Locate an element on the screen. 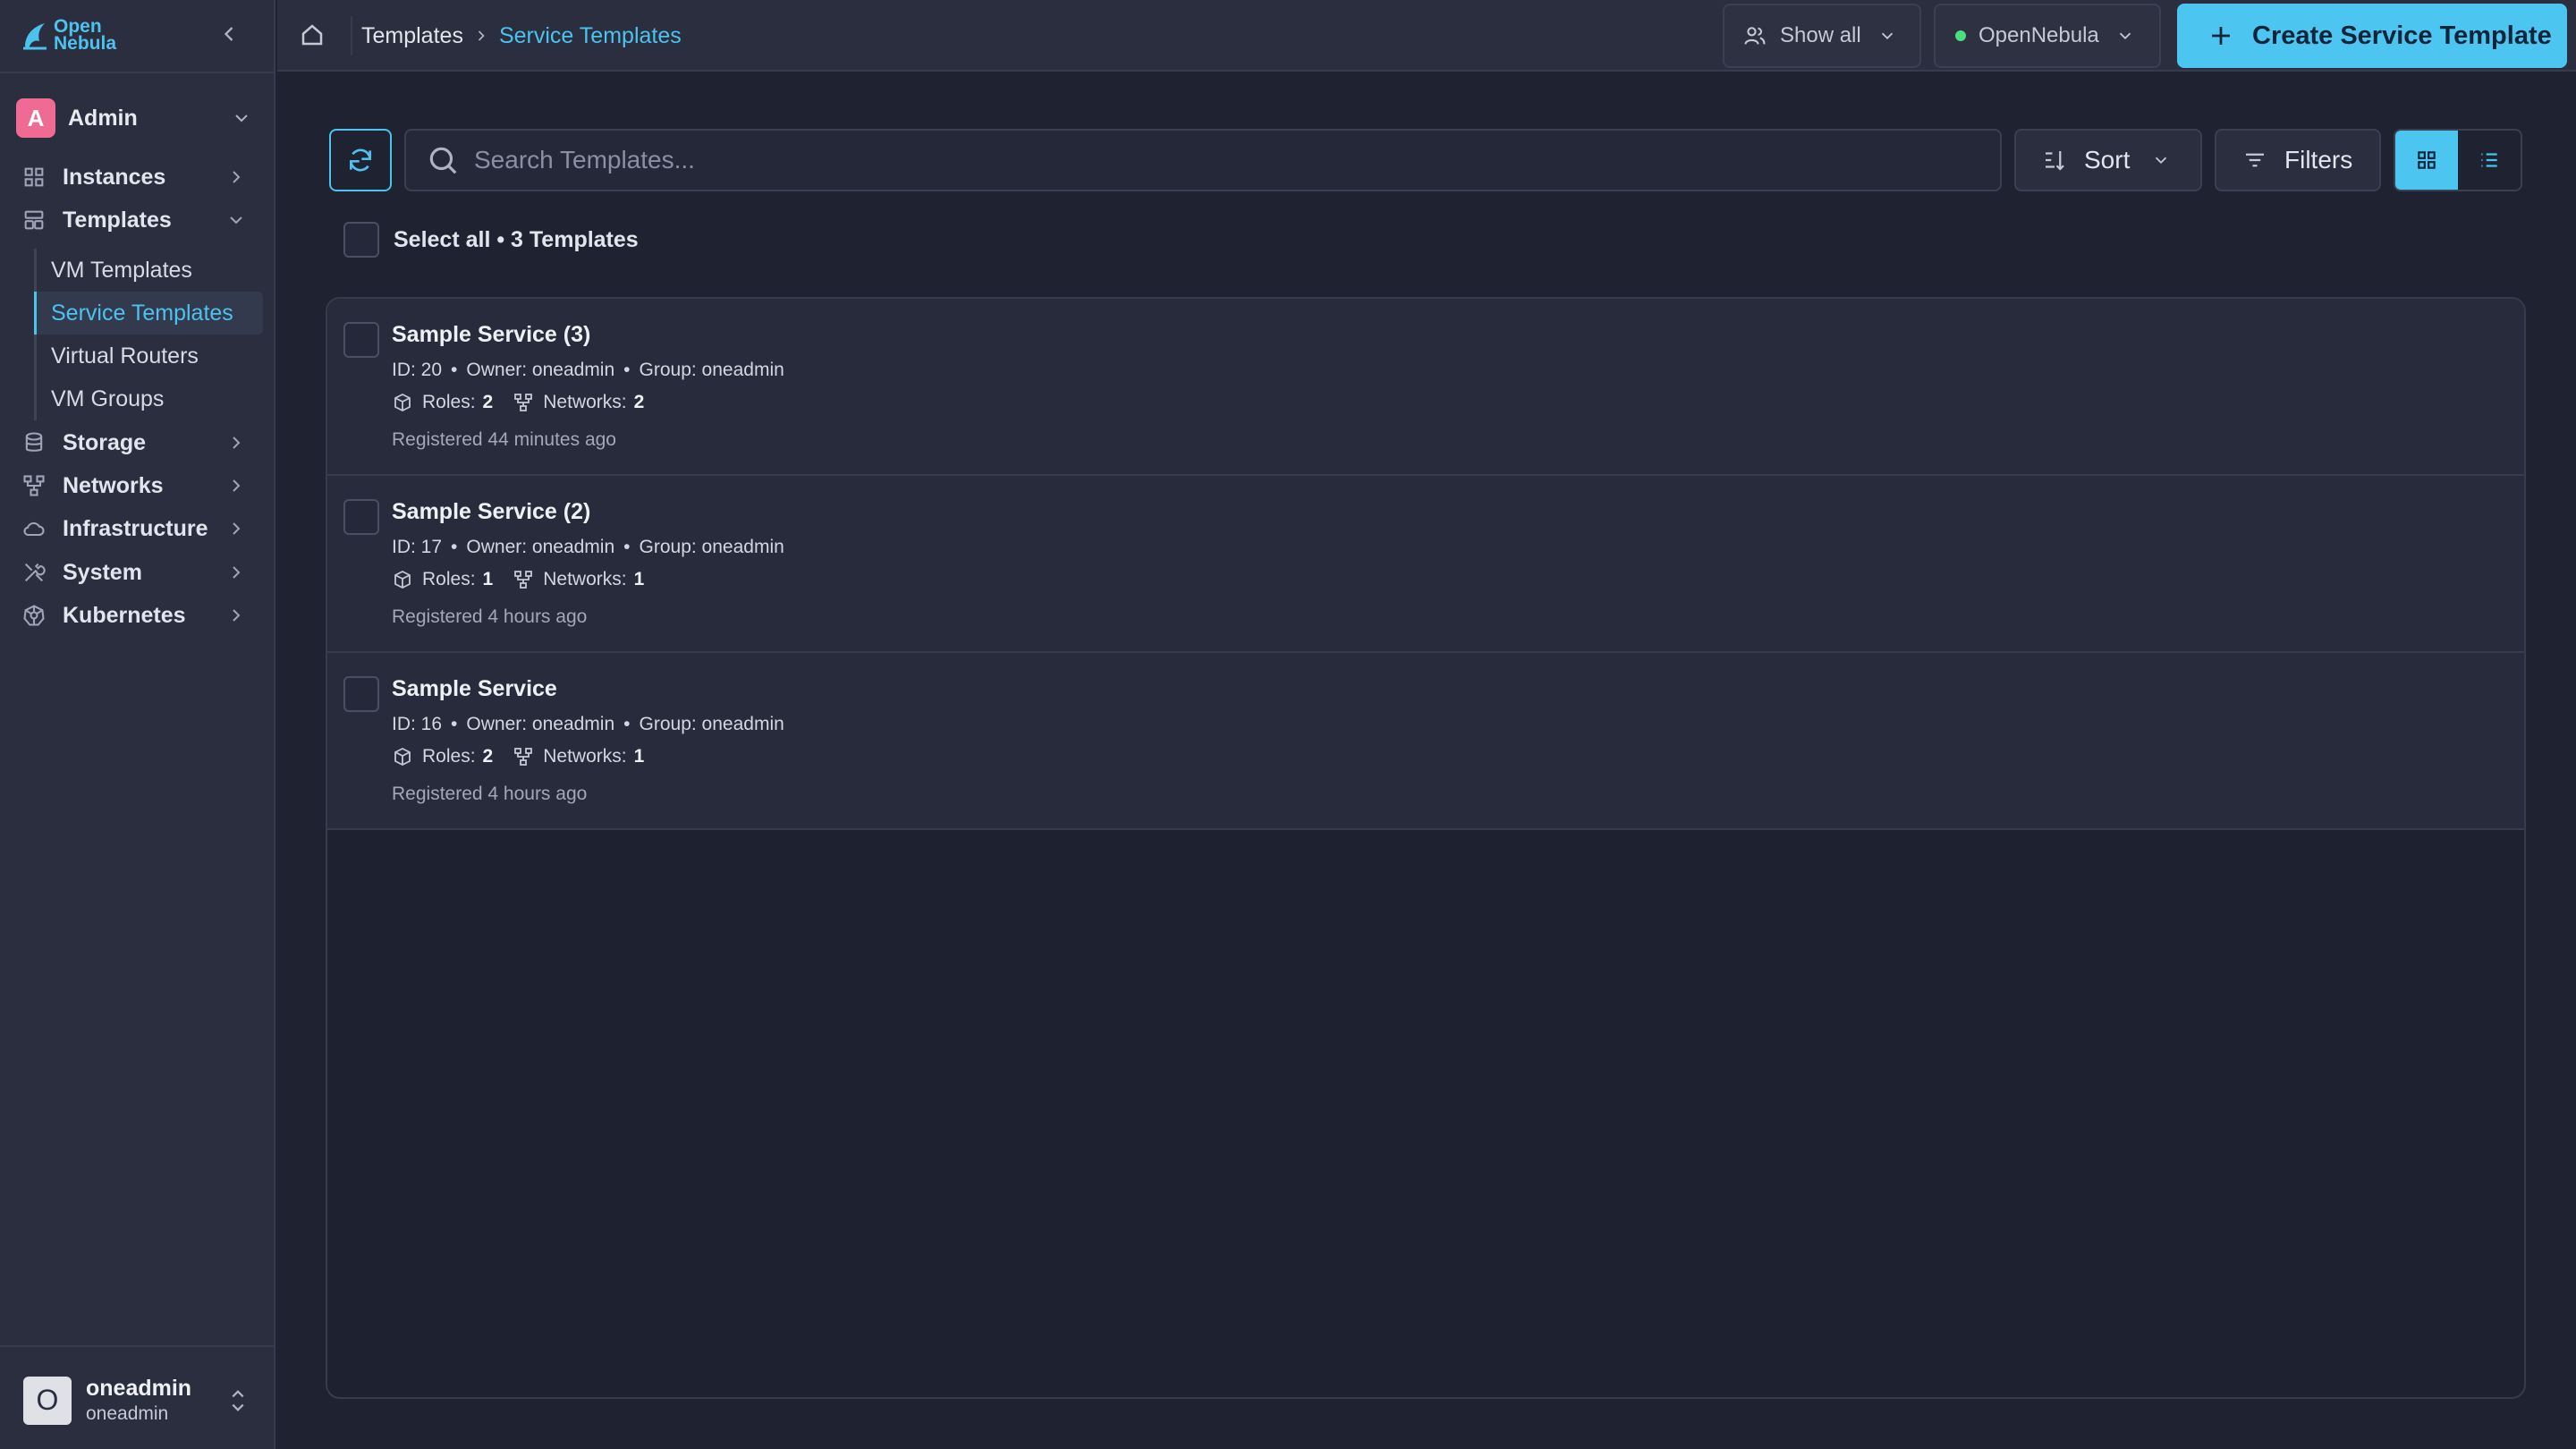 Image resolution: width=2576 pixels, height=1449 pixels. zone-selector-button: OpenNebula is located at coordinates (2047, 36).